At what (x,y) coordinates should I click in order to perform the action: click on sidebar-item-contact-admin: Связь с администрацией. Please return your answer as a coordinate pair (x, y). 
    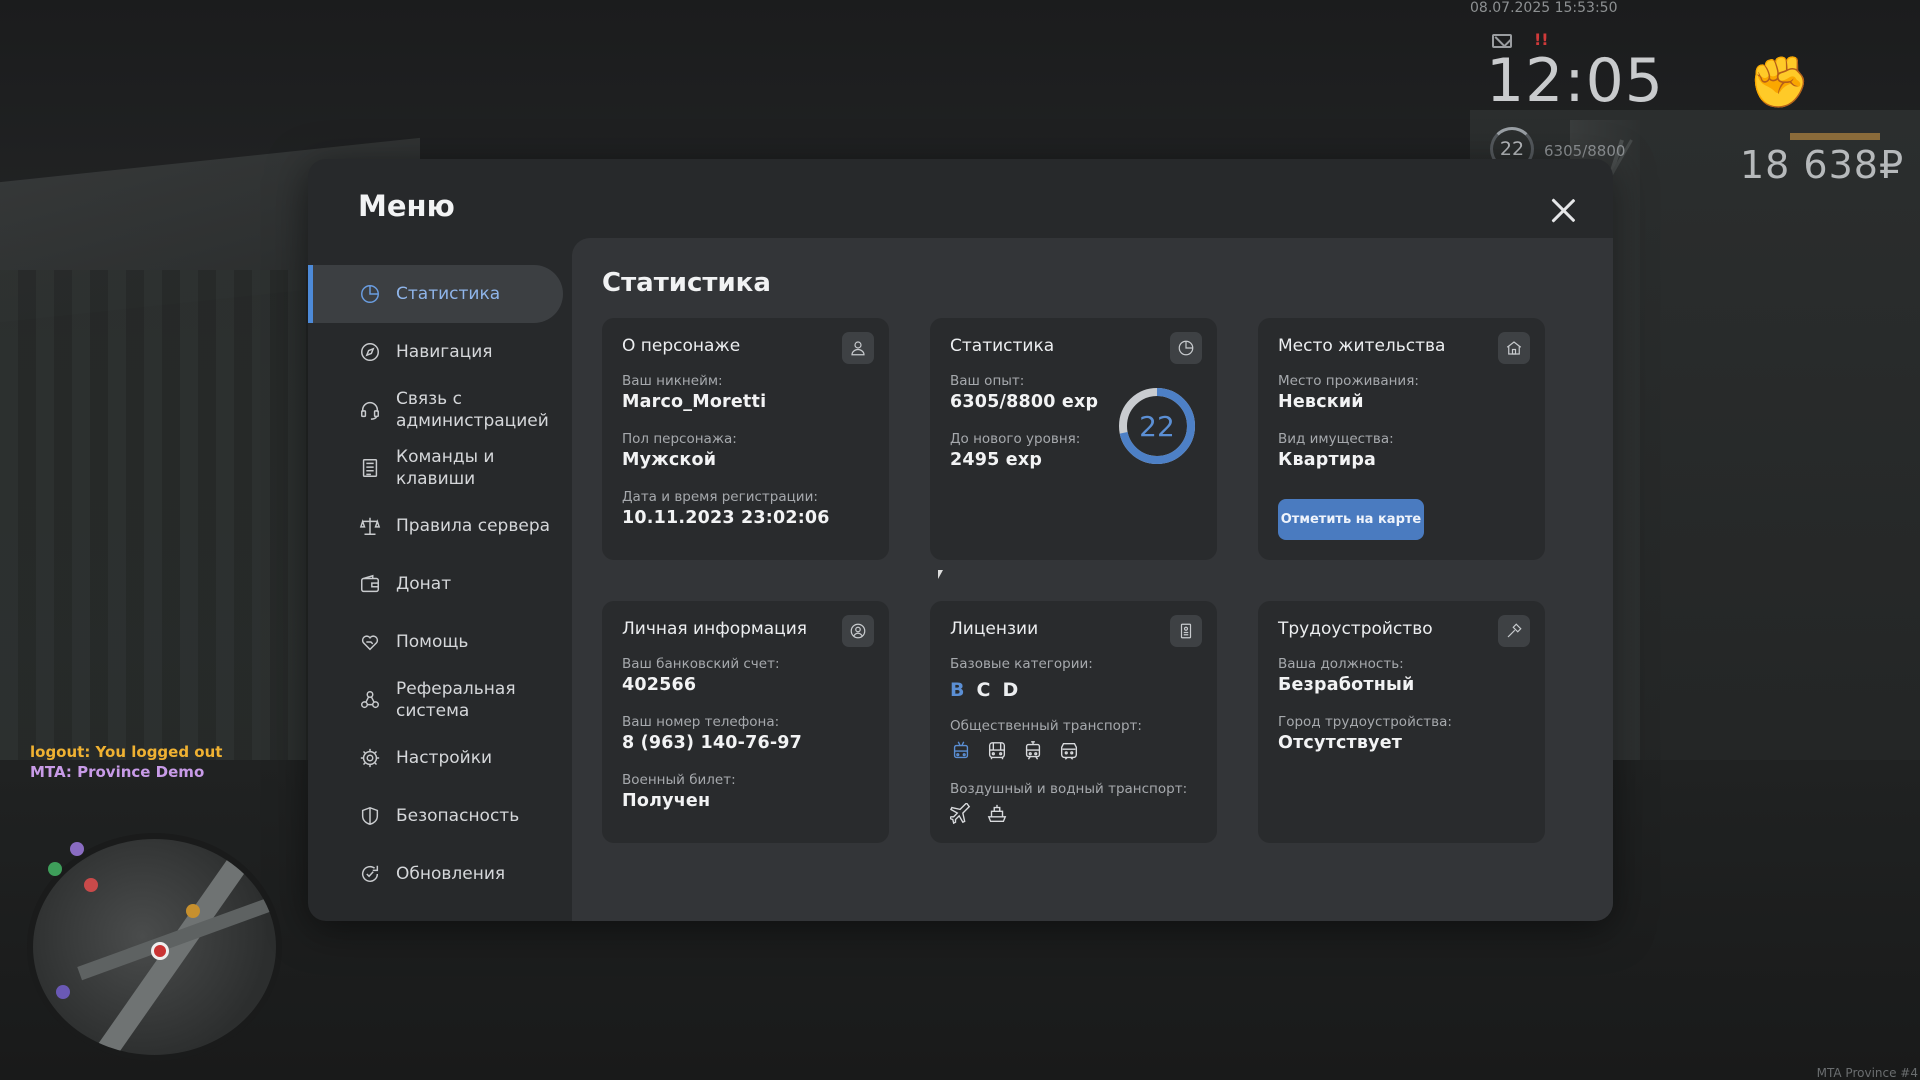
    Looking at the image, I should click on (435, 410).